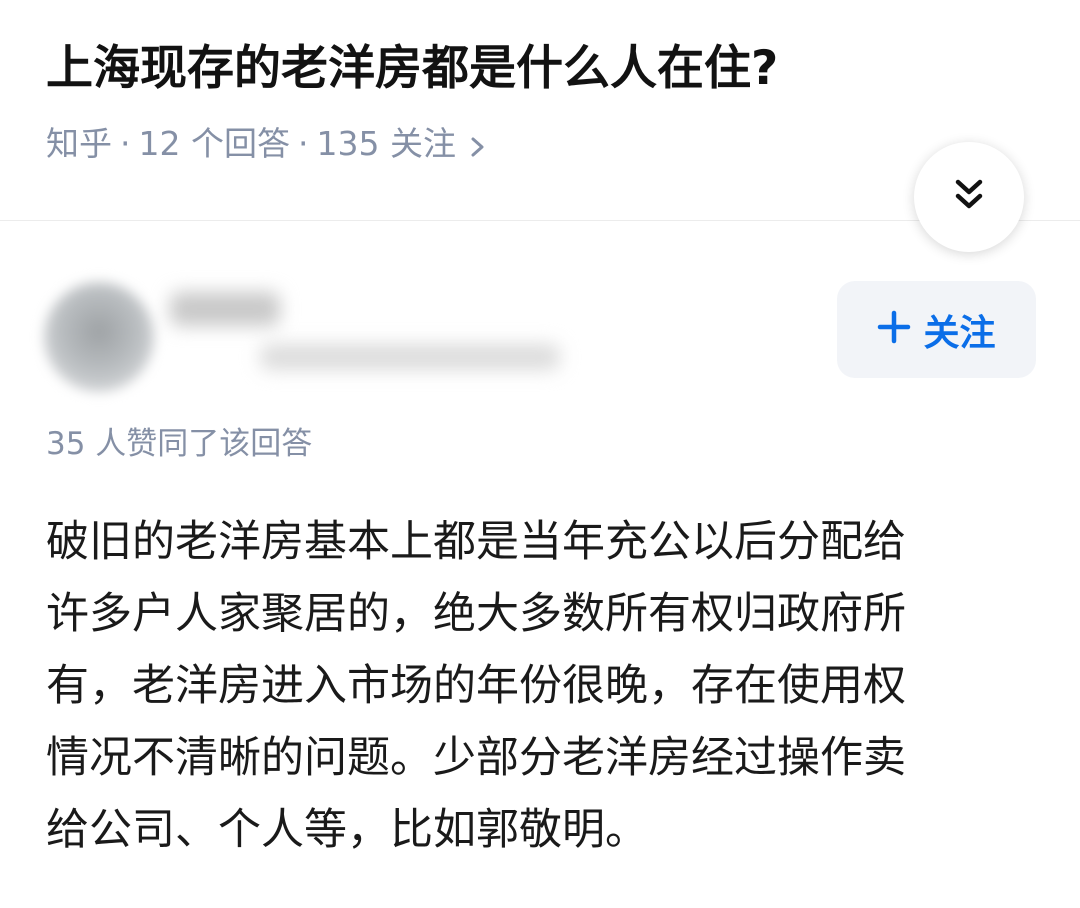 This screenshot has height=908, width=1080. I want to click on answer-line: 有，老洋房进入市场的年份很晚，存在使用权, so click(476, 686).